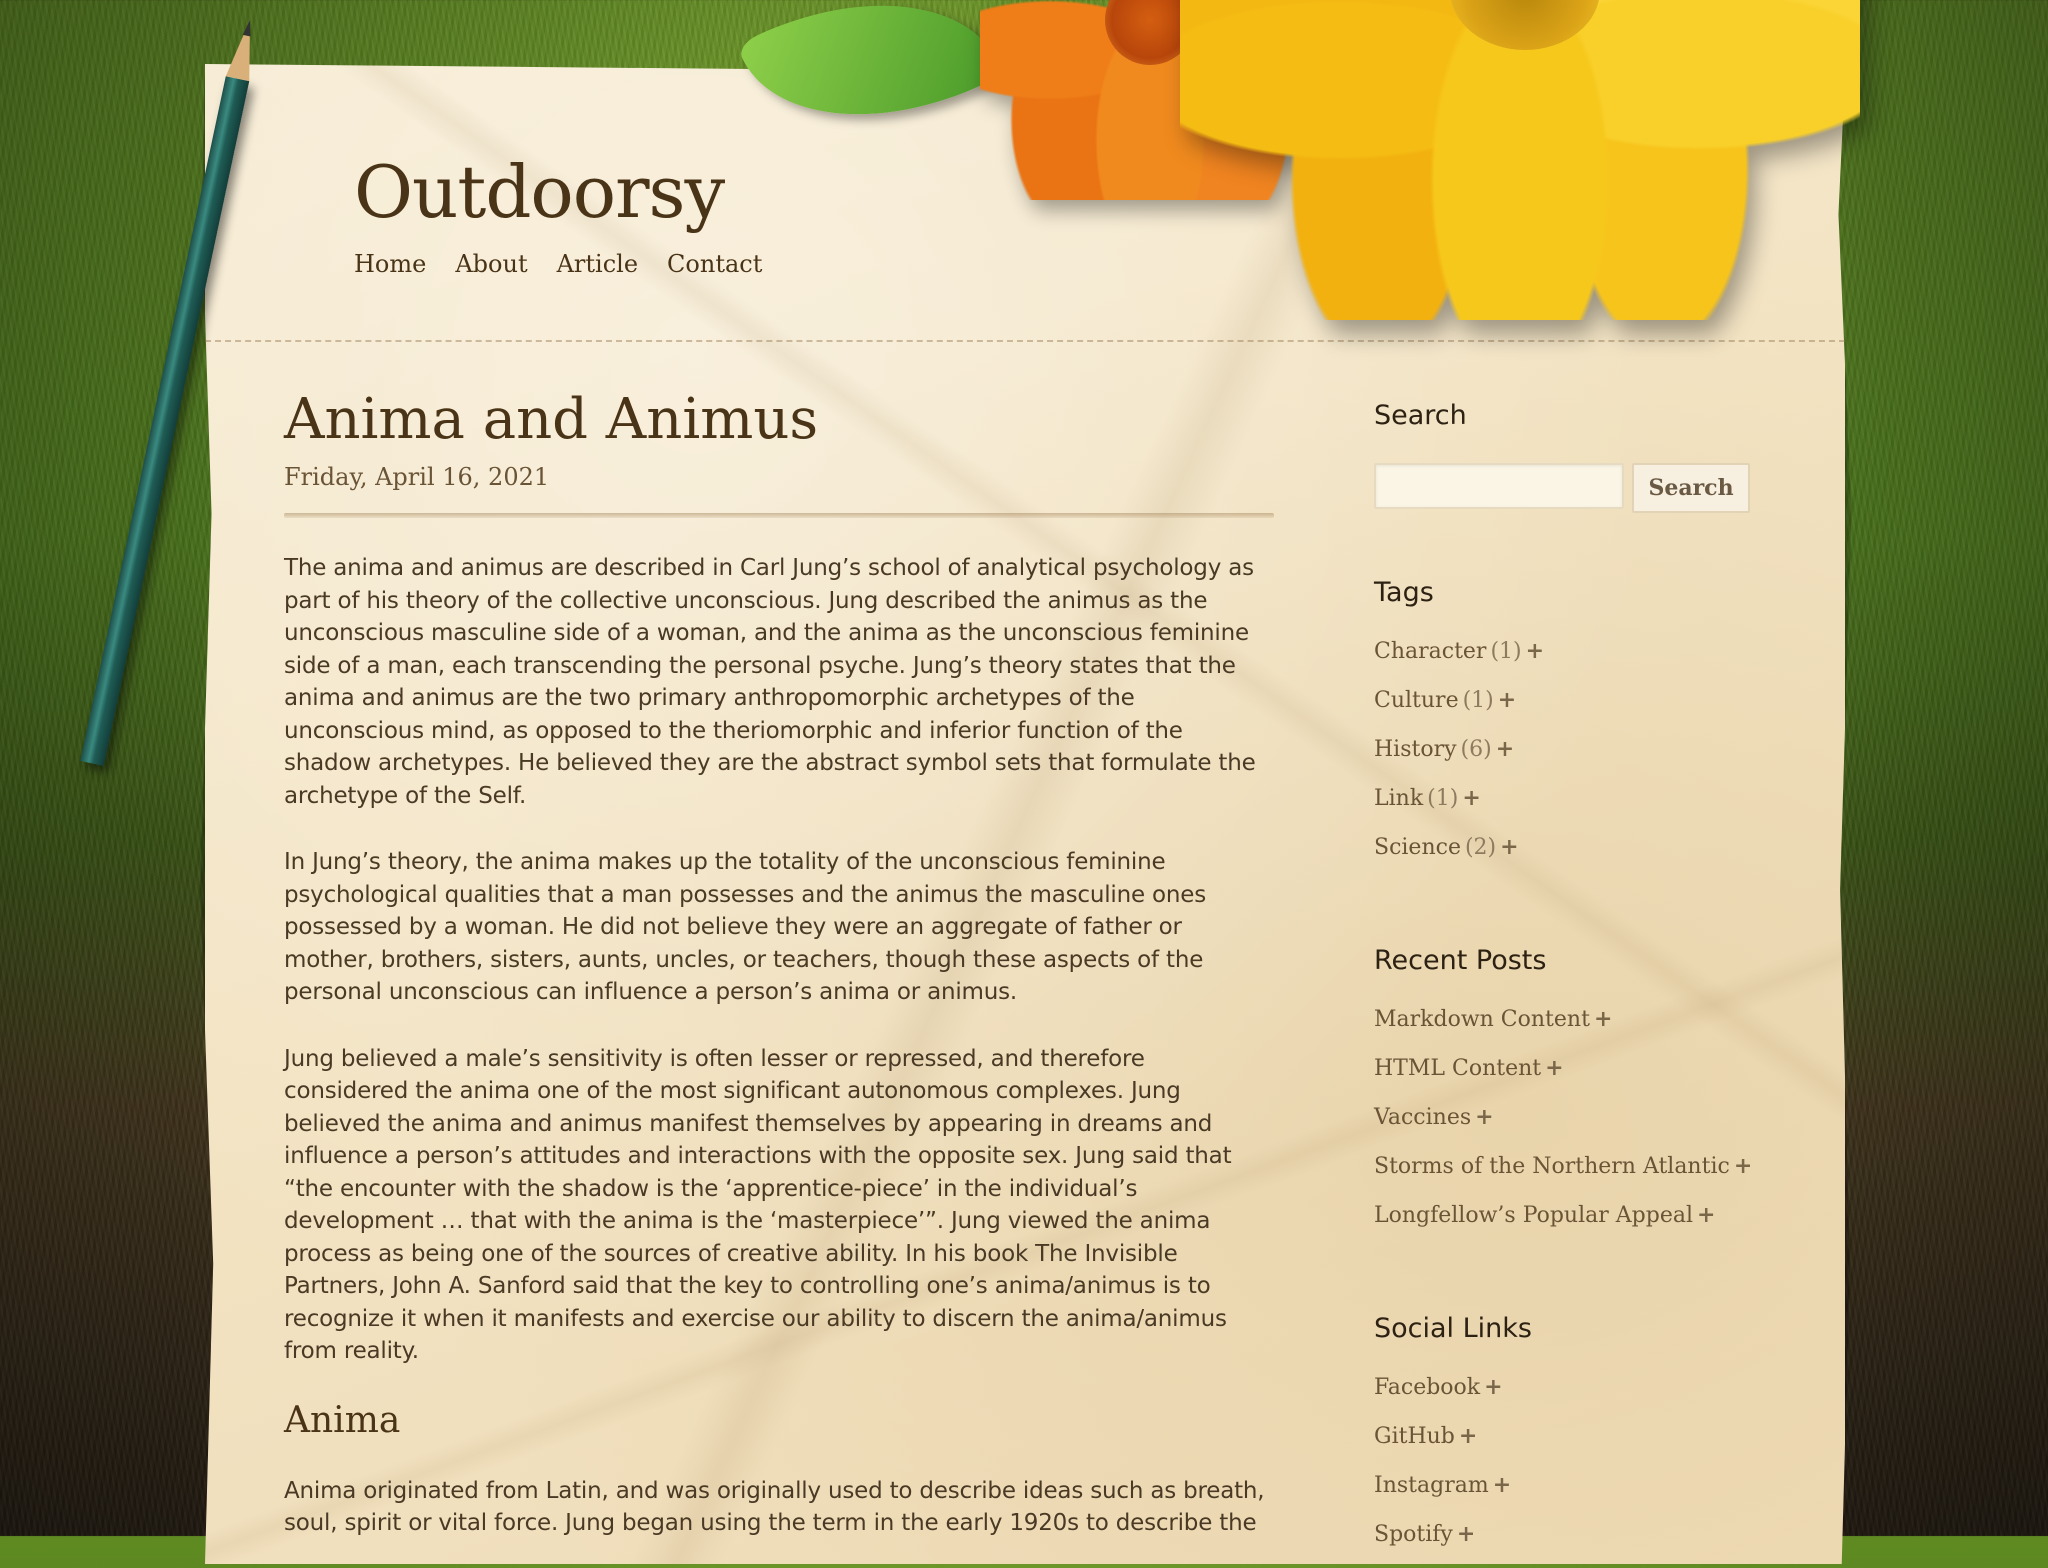 The width and height of the screenshot is (2048, 1568). I want to click on tag-item-link: Link (1) +, so click(1574, 807).